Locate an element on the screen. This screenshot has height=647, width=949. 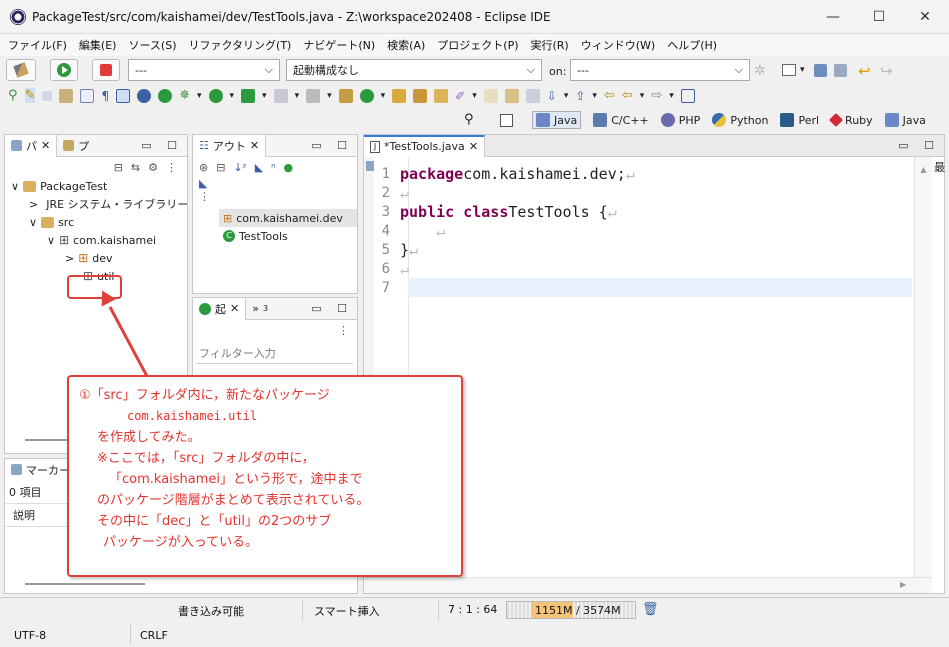
hide-local-types-icon: ◣ is located at coordinates (203, 183).